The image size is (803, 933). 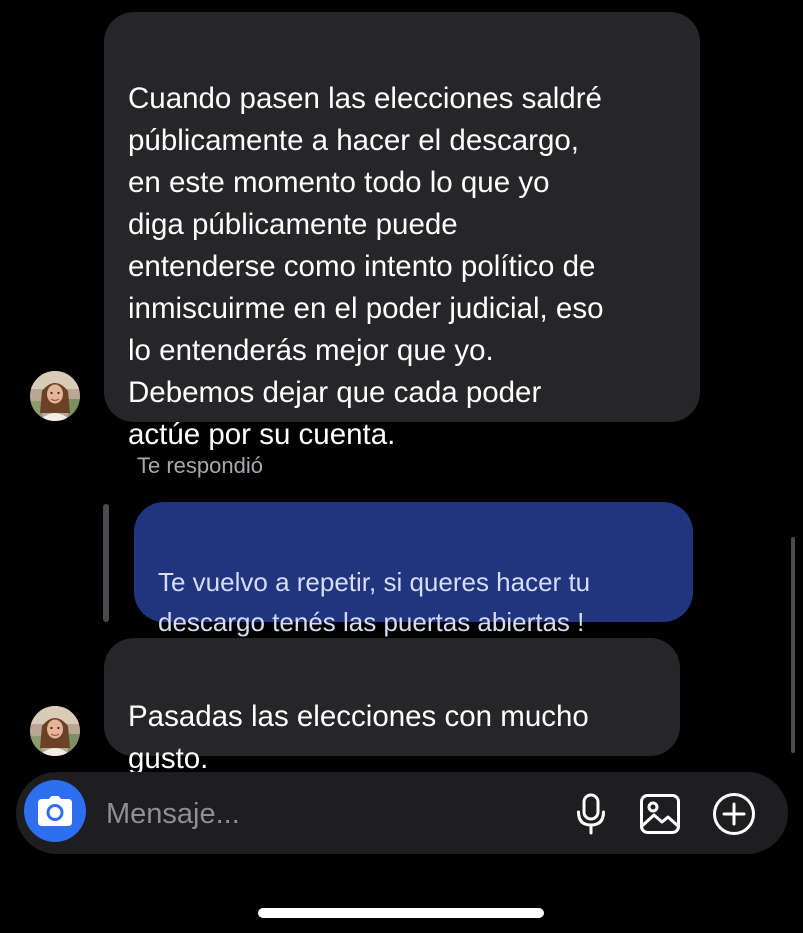 What do you see at coordinates (358, 737) in the screenshot?
I see `message-text: Pasadas las elecciones con mucho gusto.` at bounding box center [358, 737].